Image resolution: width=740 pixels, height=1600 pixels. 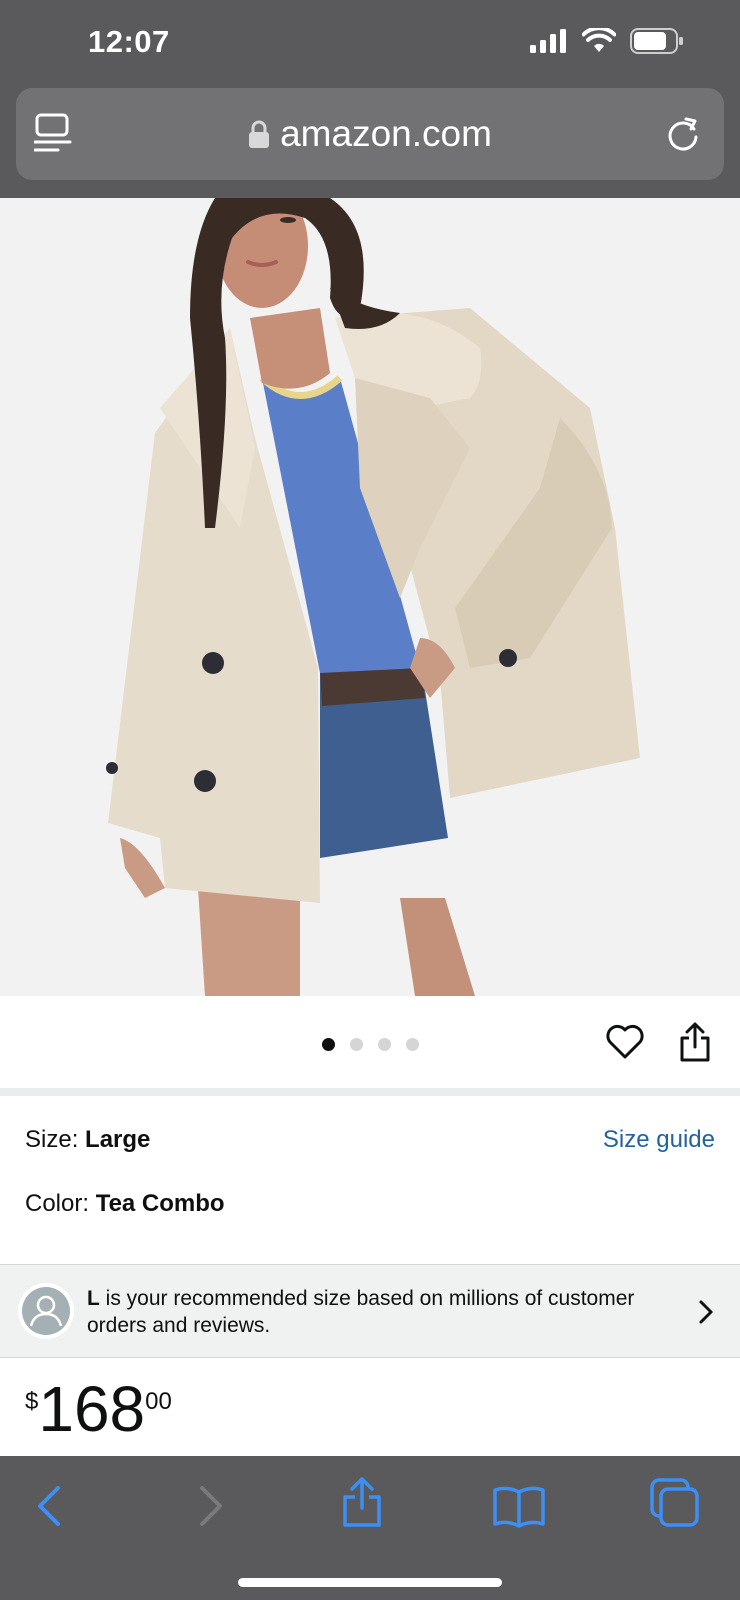 I want to click on color-value: Tea Combo, so click(x=160, y=1203).